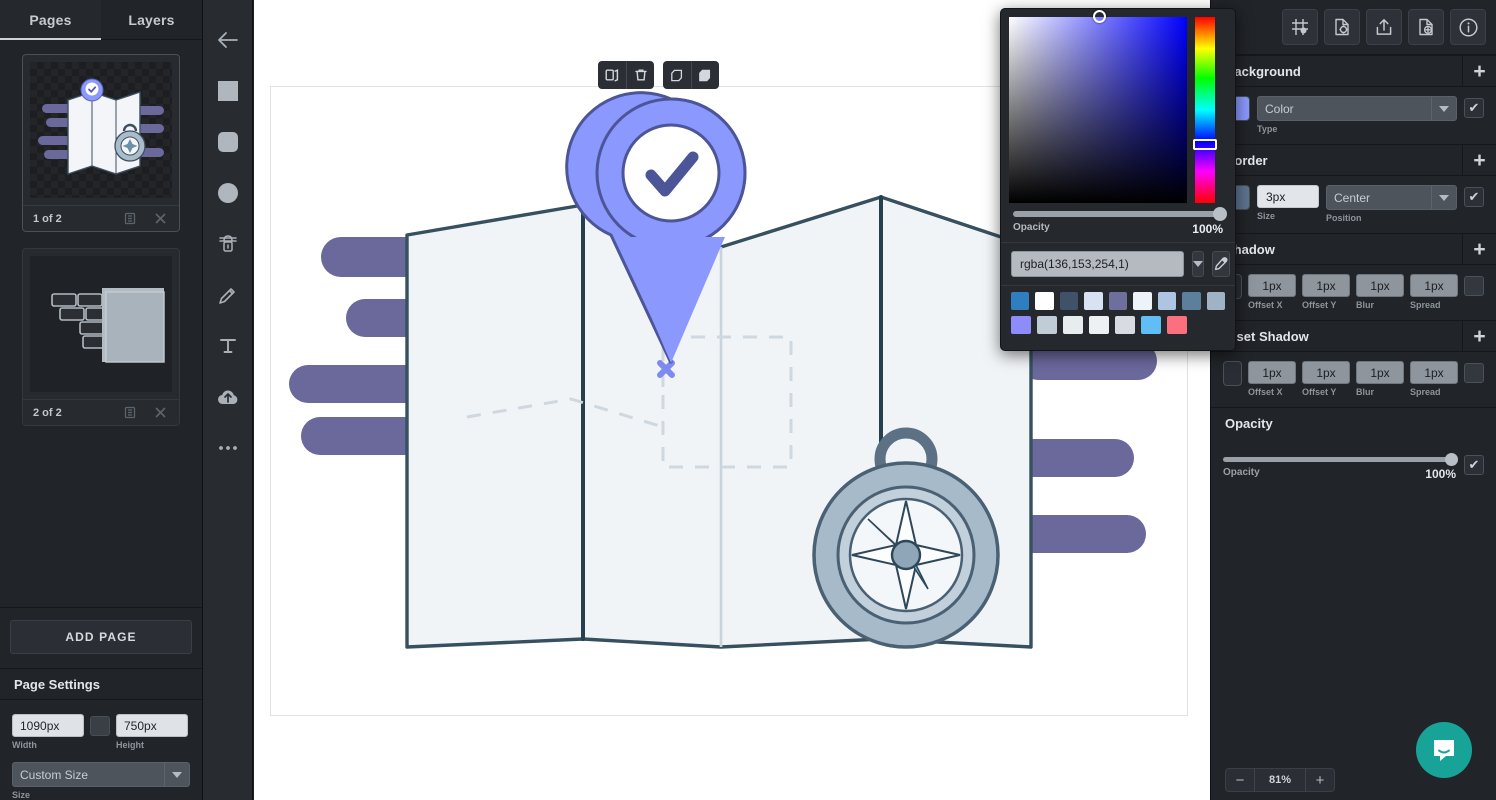 The height and width of the screenshot is (800, 1496). Describe the element at coordinates (228, 40) in the screenshot. I see `back-arrow-icon` at that location.